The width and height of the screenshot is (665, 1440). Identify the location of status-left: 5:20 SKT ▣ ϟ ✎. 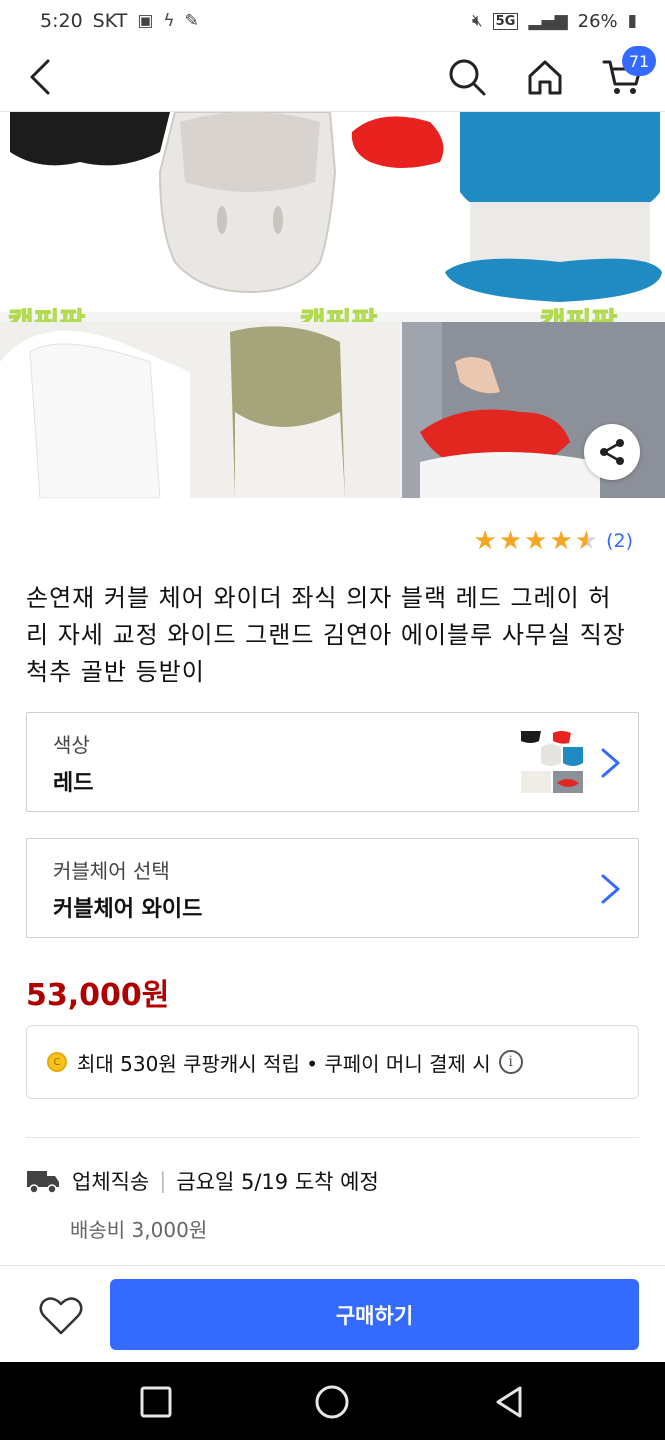
(119, 21).